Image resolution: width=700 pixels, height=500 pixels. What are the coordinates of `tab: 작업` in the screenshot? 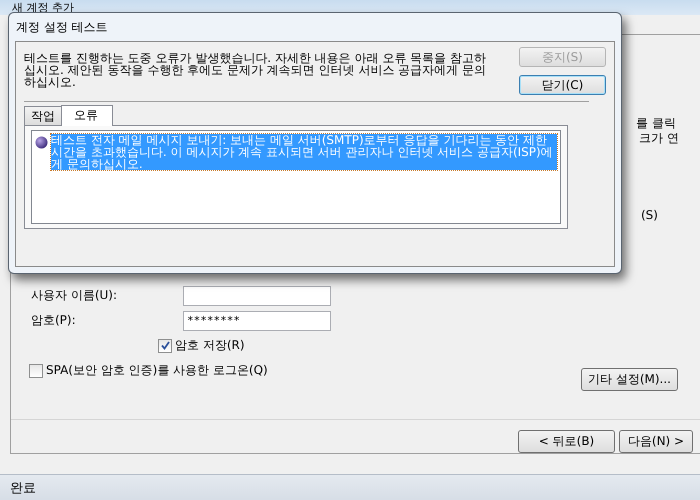 It's located at (43, 115).